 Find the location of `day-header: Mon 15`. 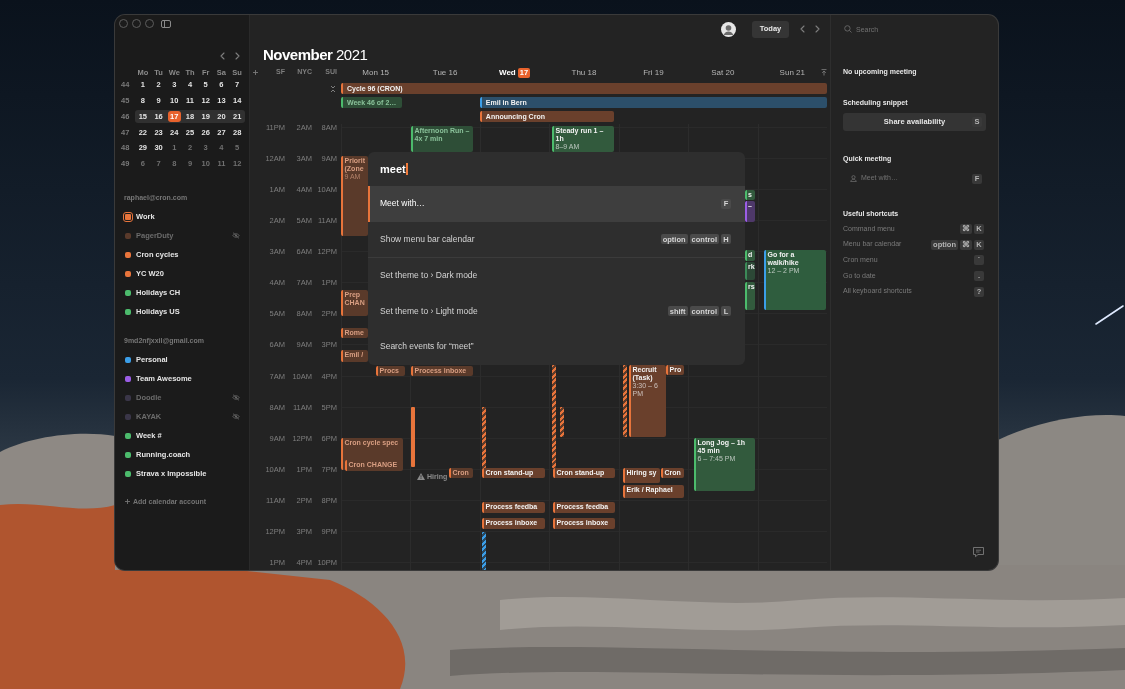

day-header: Mon 15 is located at coordinates (376, 72).